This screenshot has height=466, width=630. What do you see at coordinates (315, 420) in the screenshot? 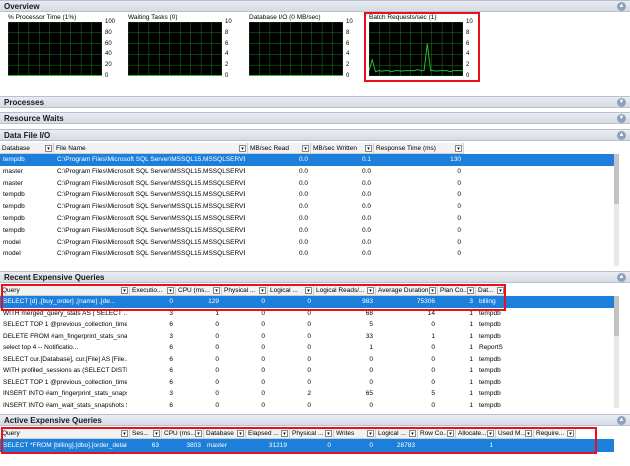
I see `section-header-active-expensive-queries: Active Expensive Queries ▲` at bounding box center [315, 420].